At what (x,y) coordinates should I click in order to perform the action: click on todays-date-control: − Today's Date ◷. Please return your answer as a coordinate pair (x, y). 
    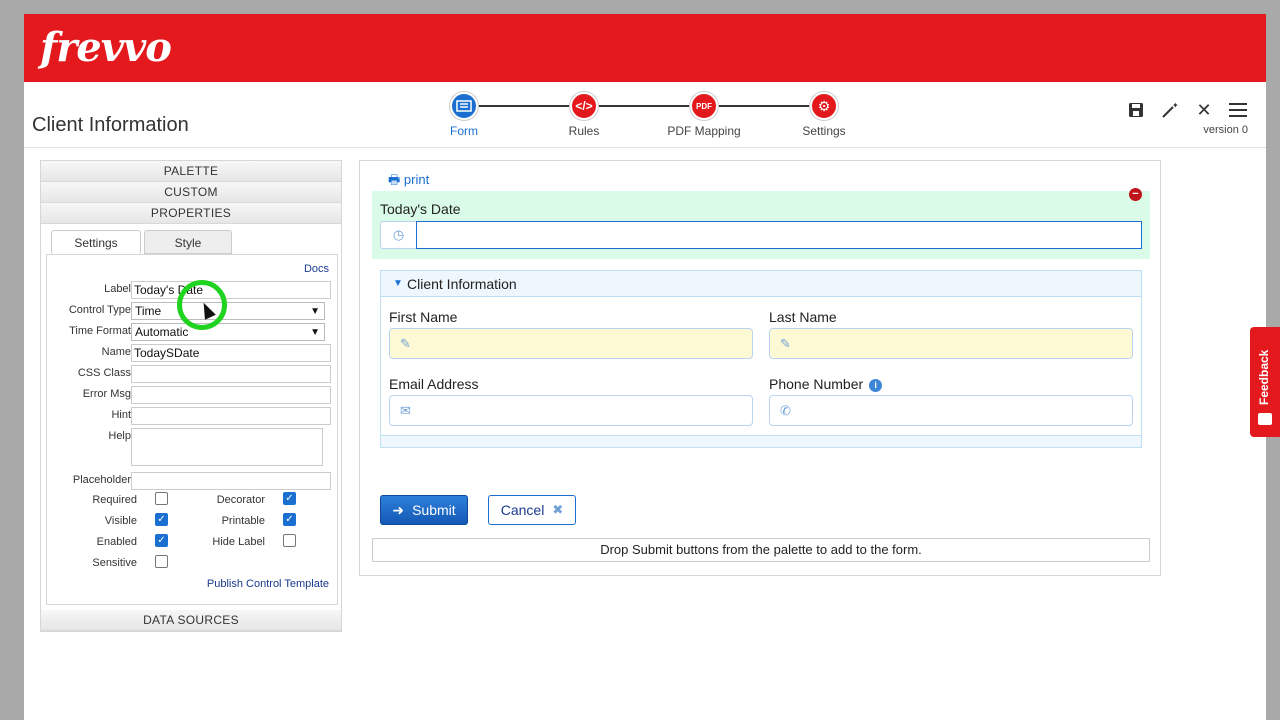
    Looking at the image, I should click on (761, 223).